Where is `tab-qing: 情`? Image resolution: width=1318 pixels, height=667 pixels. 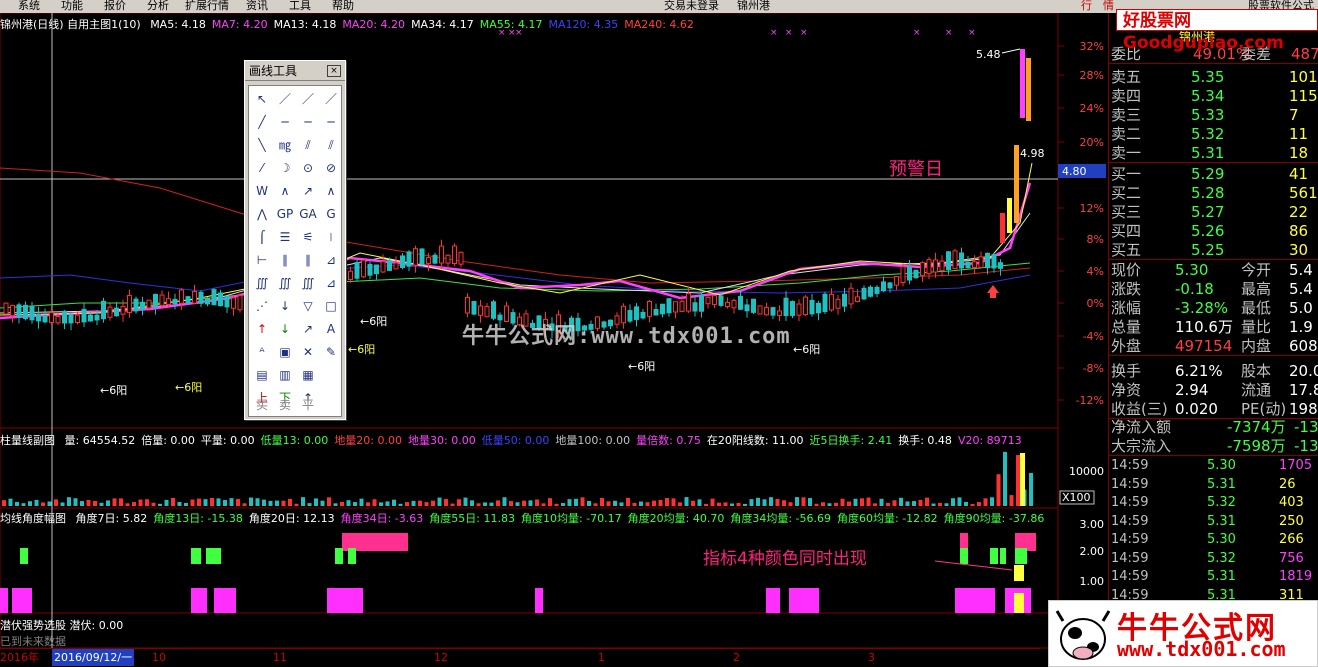 tab-qing: 情 is located at coordinates (1108, 5).